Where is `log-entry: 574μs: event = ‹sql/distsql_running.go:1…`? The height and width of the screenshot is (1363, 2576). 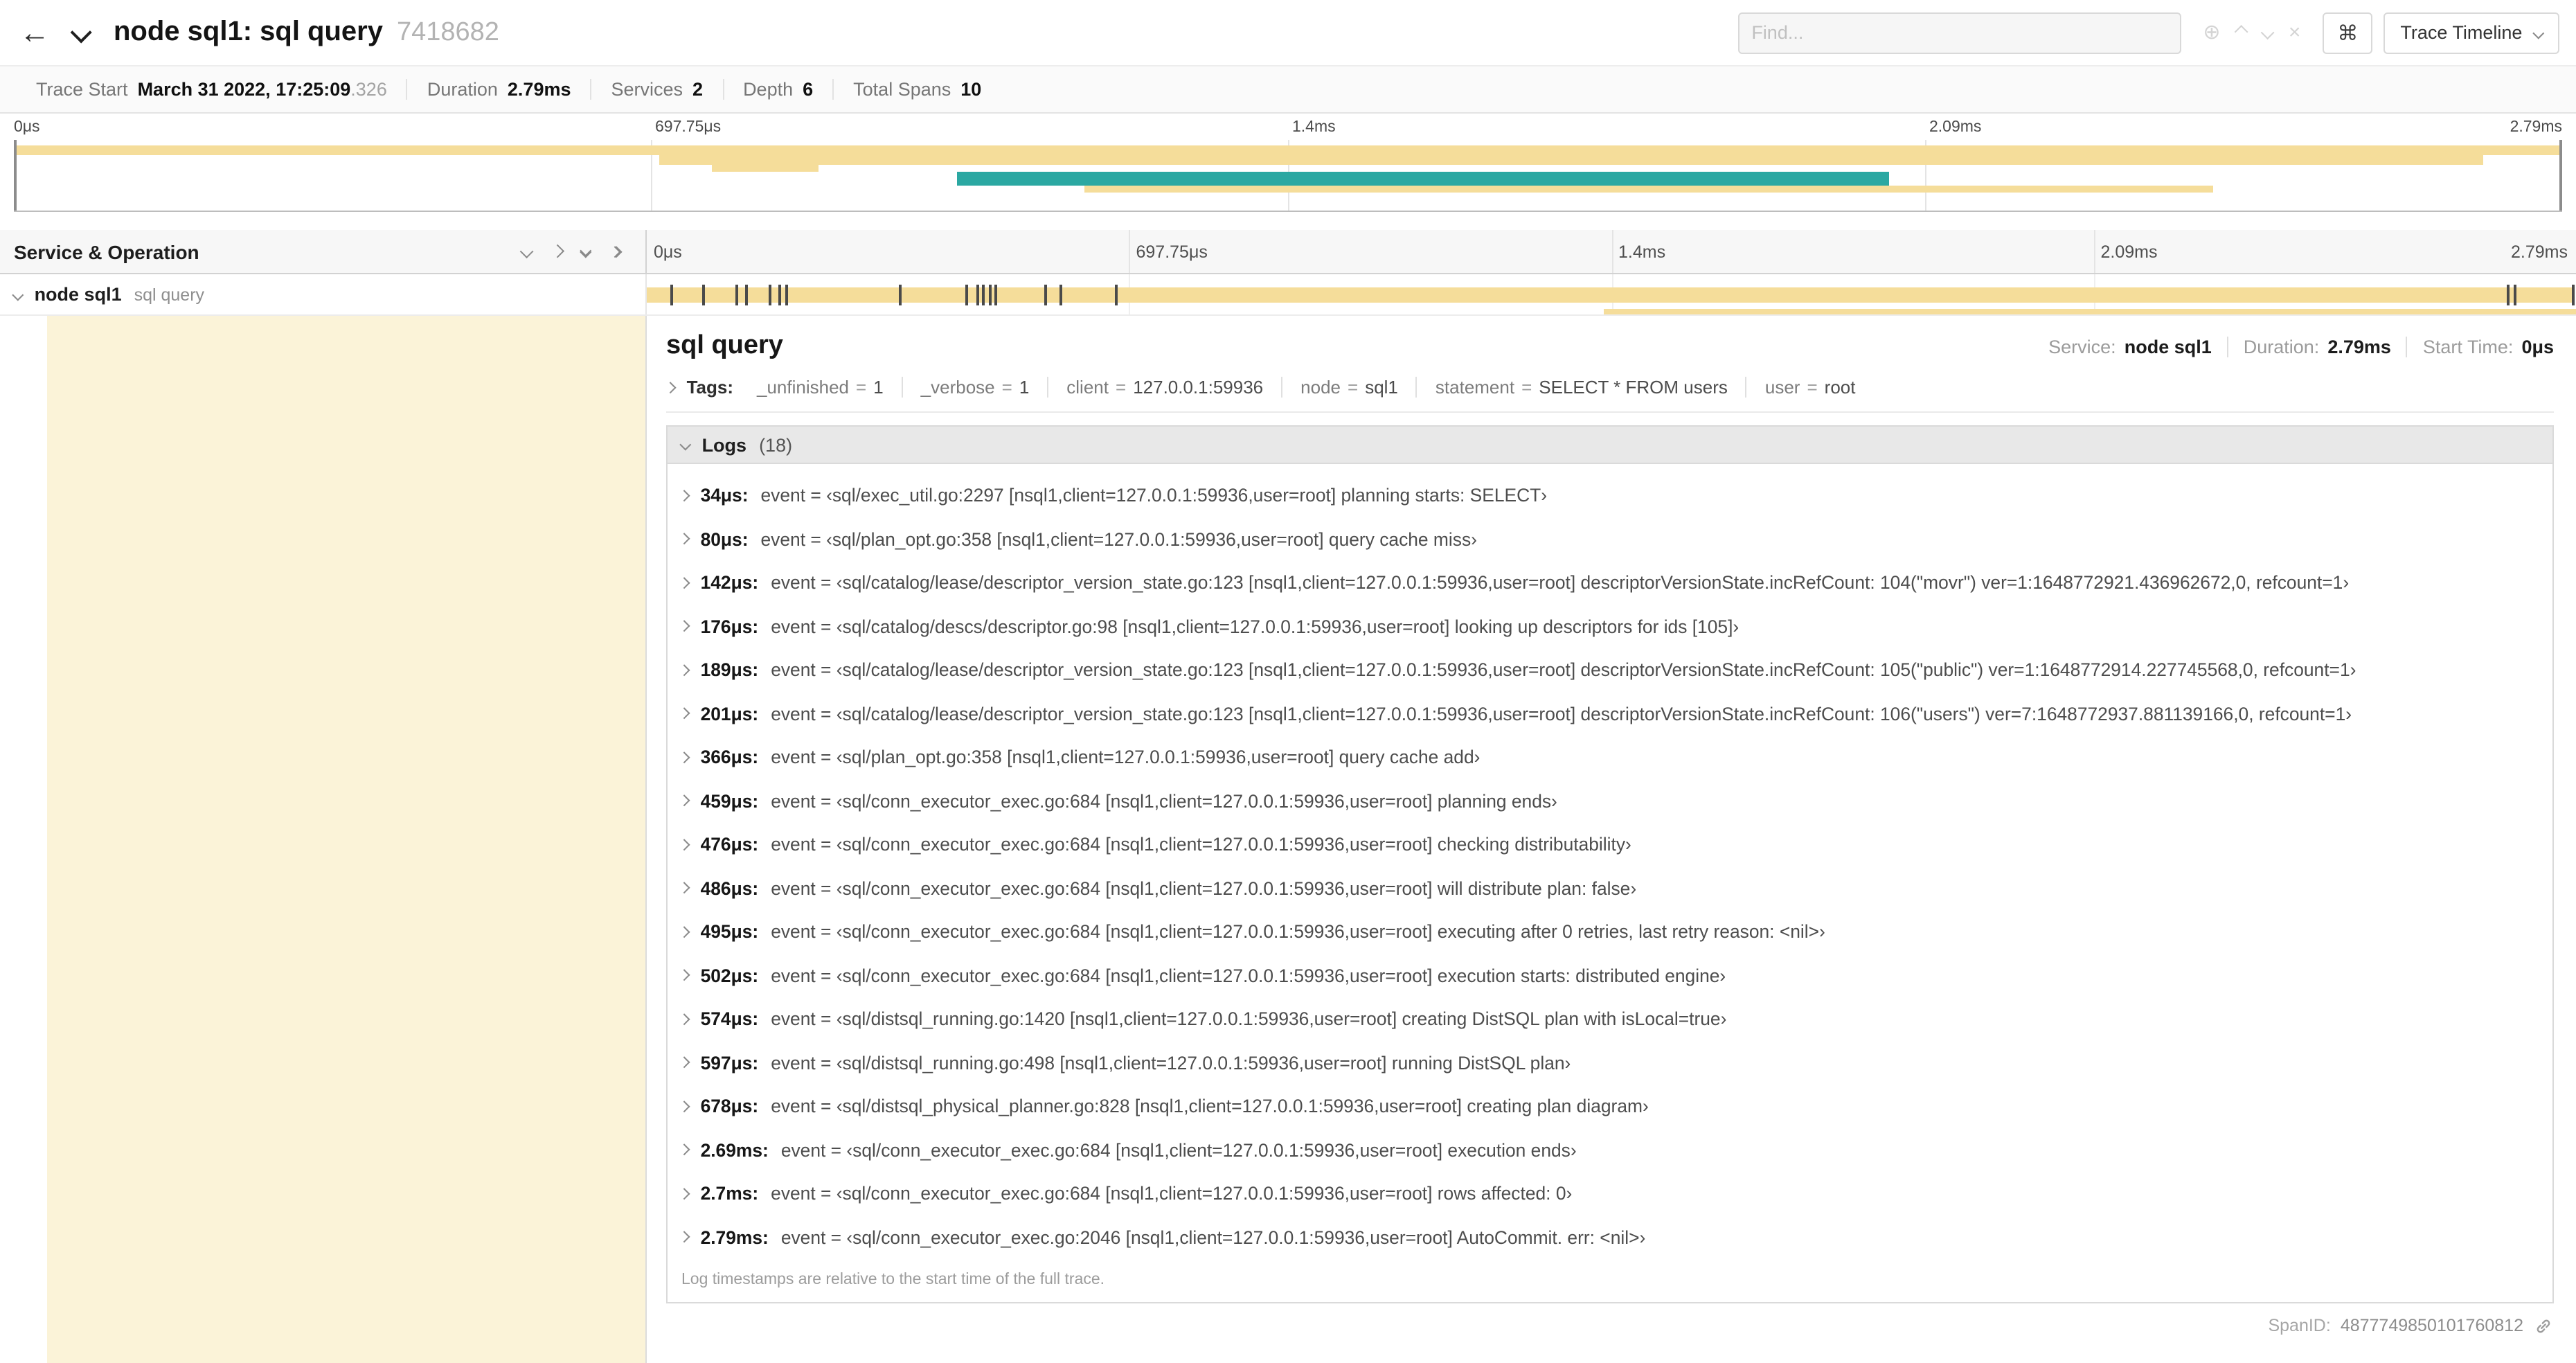
log-entry: 574μs: event = ‹sql/distsql_running.go:1… is located at coordinates (1609, 1019).